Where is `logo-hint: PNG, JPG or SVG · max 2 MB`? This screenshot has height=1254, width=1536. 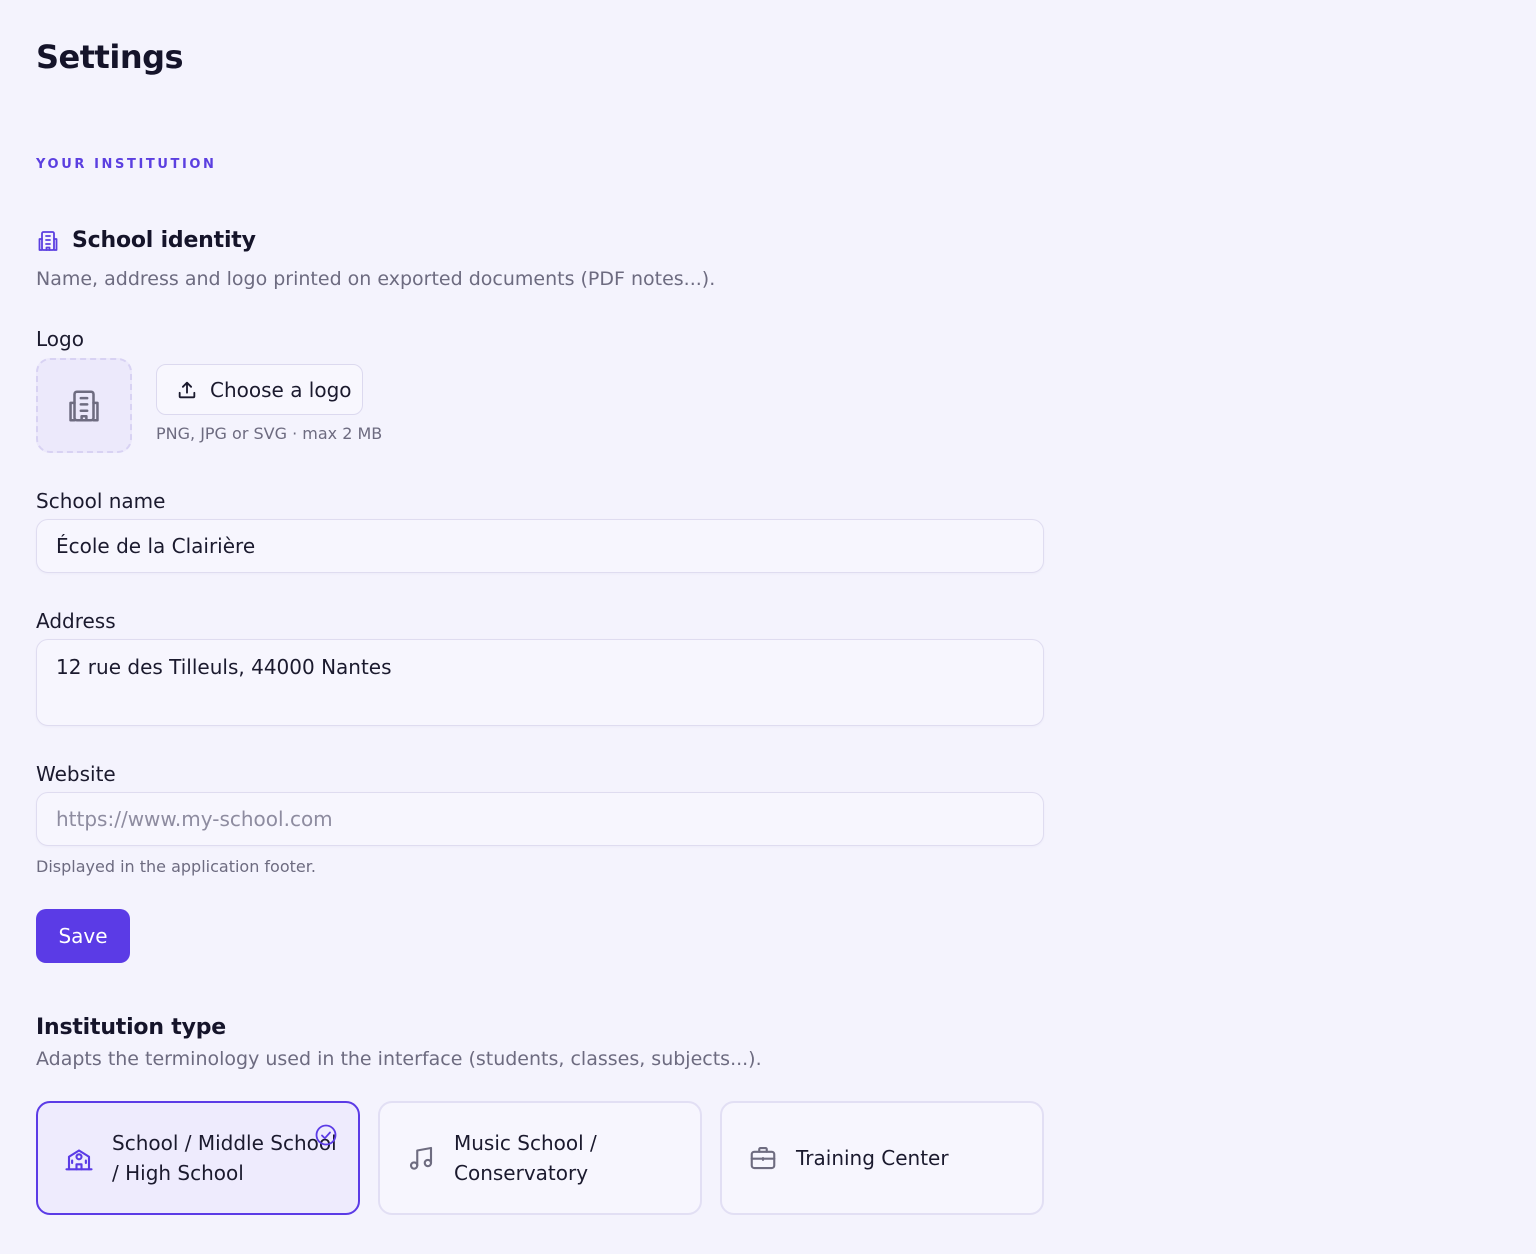 logo-hint: PNG, JPG or SVG · max 2 MB is located at coordinates (269, 433).